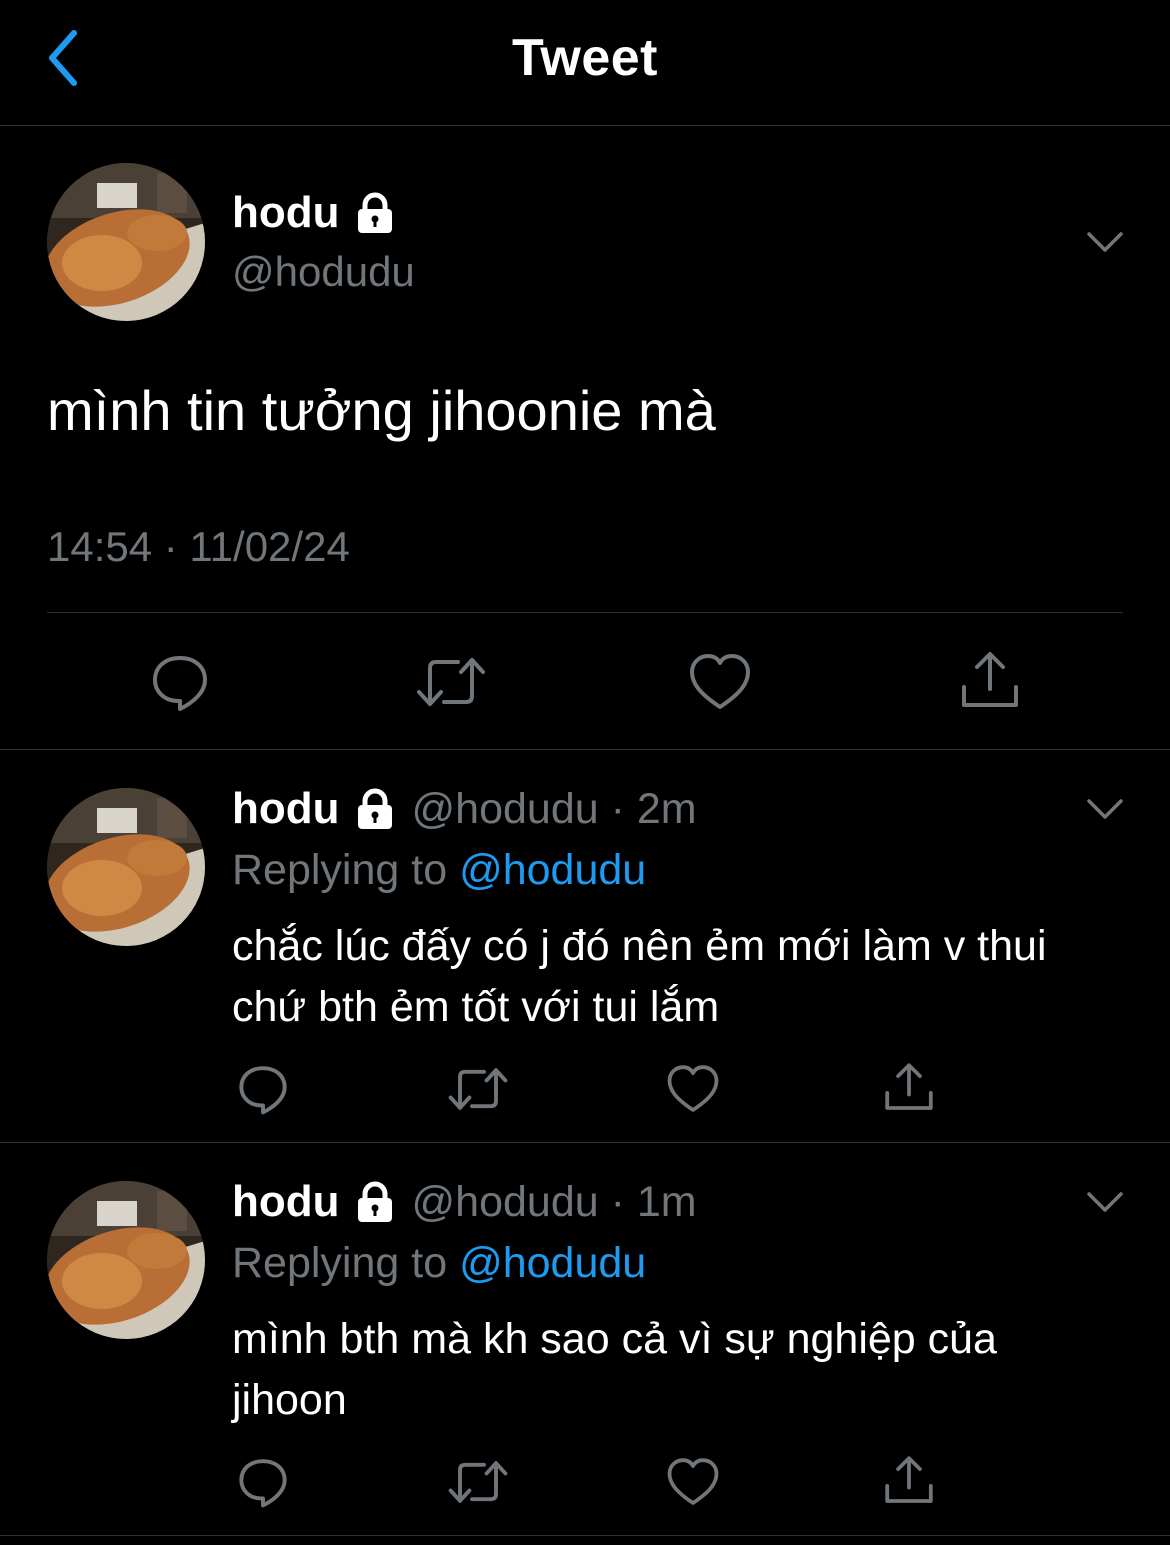 This screenshot has width=1170, height=1545. What do you see at coordinates (554, 1201) in the screenshot?
I see `handle-and-time: @hodudu · 1m` at bounding box center [554, 1201].